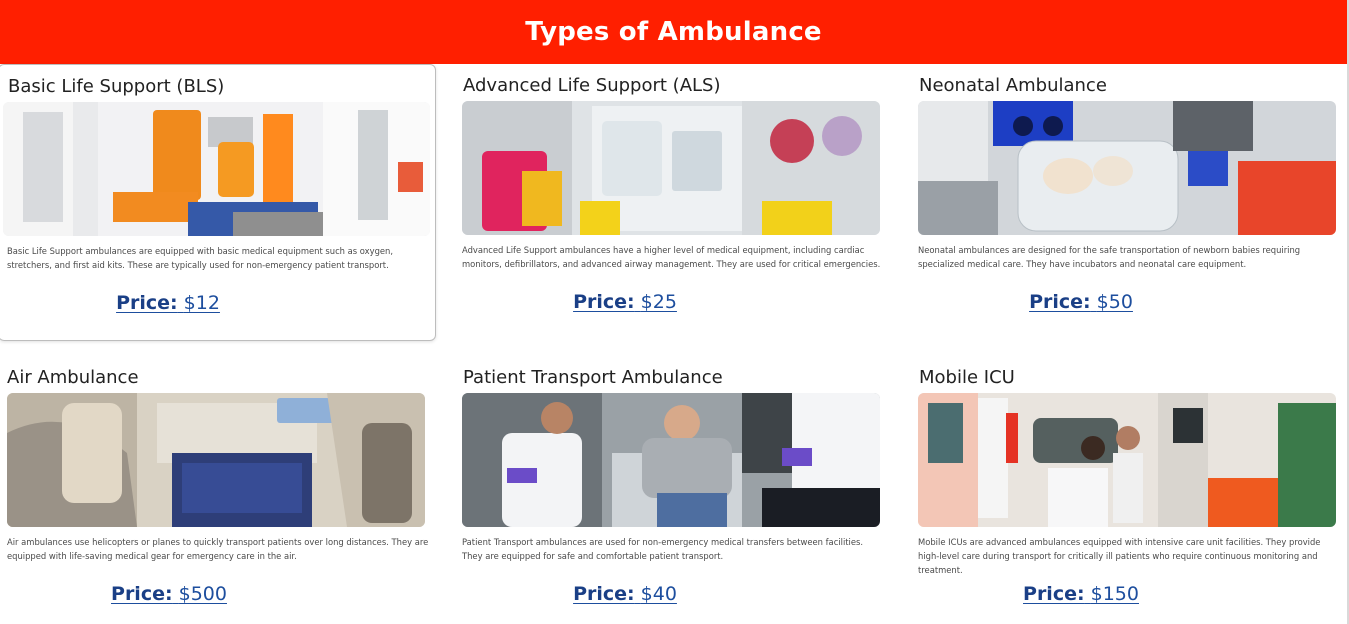 This screenshot has height=624, width=1349. What do you see at coordinates (202, 594) in the screenshot?
I see `price-value: $500` at bounding box center [202, 594].